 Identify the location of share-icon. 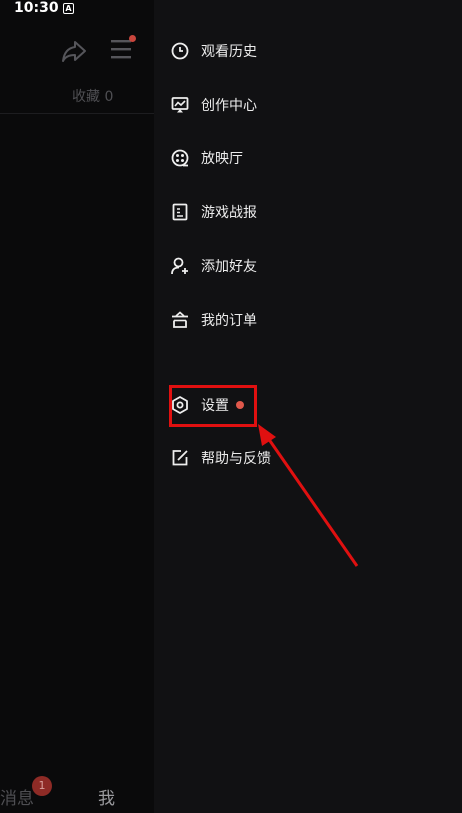
(74, 51).